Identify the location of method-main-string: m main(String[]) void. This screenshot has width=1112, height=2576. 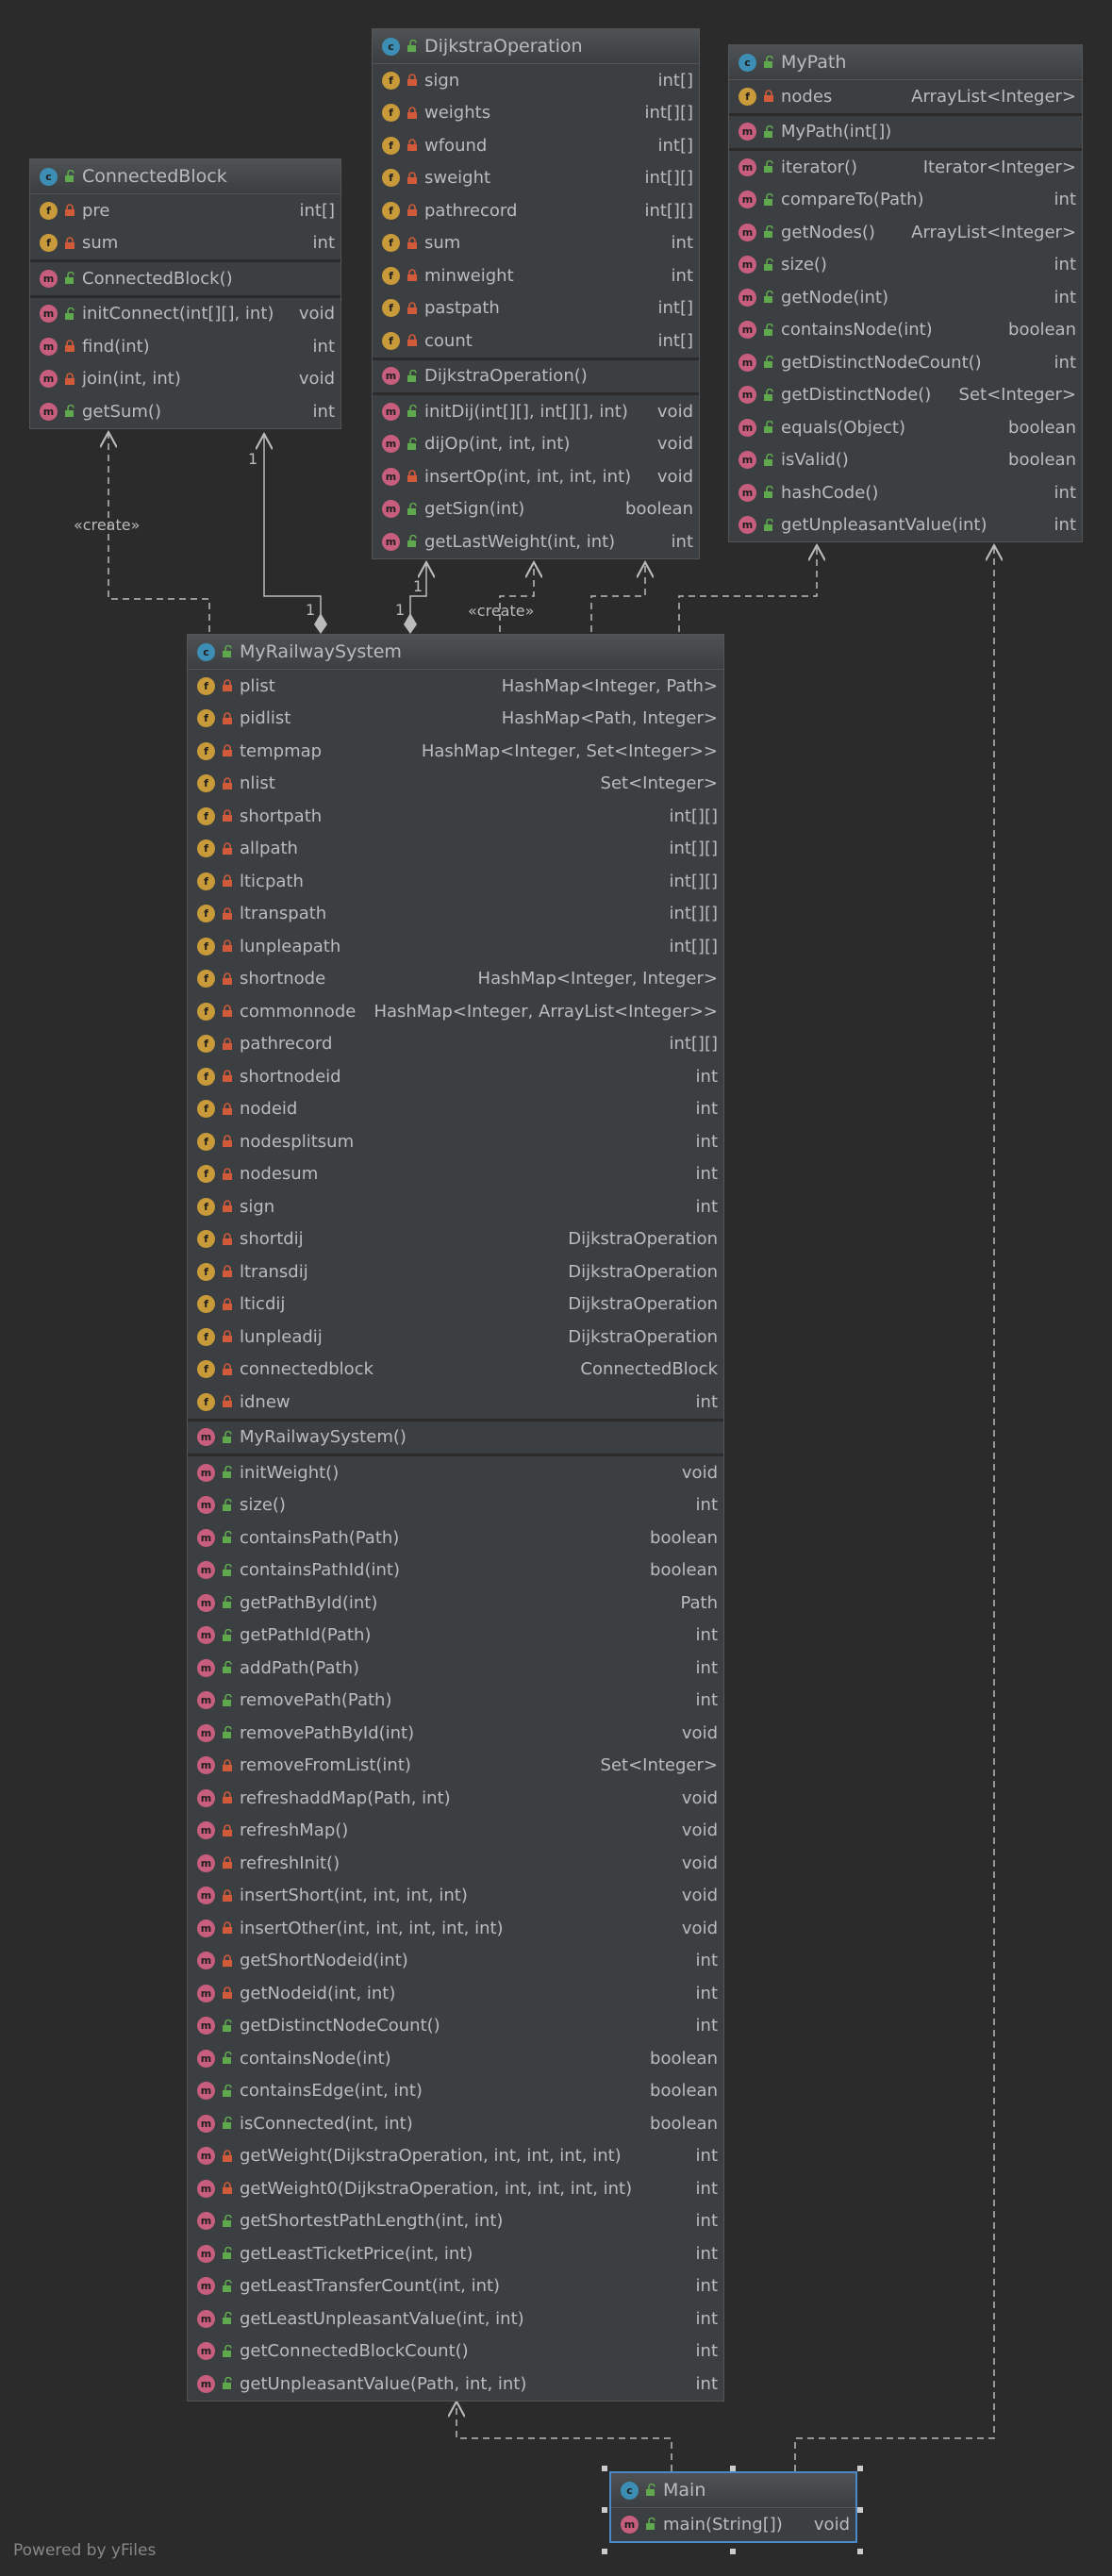
(733, 2524).